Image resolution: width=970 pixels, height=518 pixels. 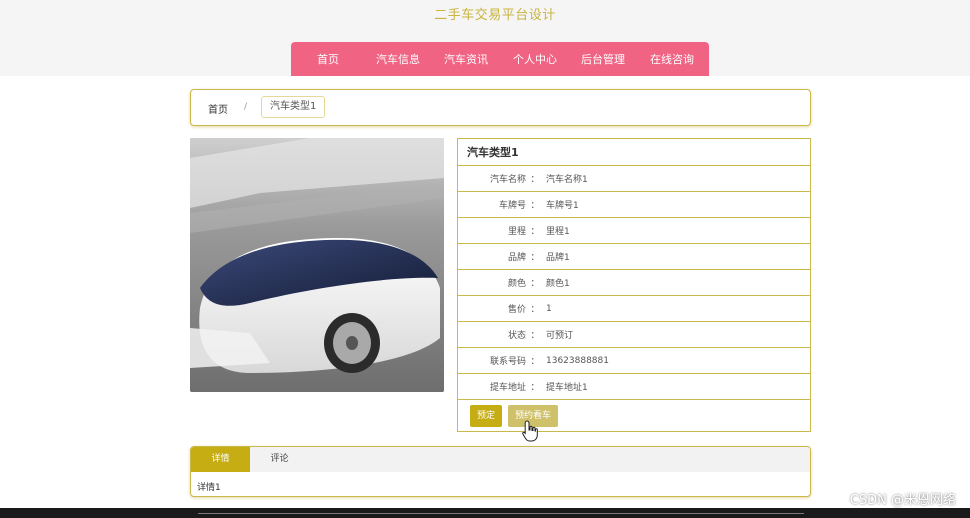 I want to click on detail-row-plate: 车牌号 ： 车牌号1, so click(x=634, y=205).